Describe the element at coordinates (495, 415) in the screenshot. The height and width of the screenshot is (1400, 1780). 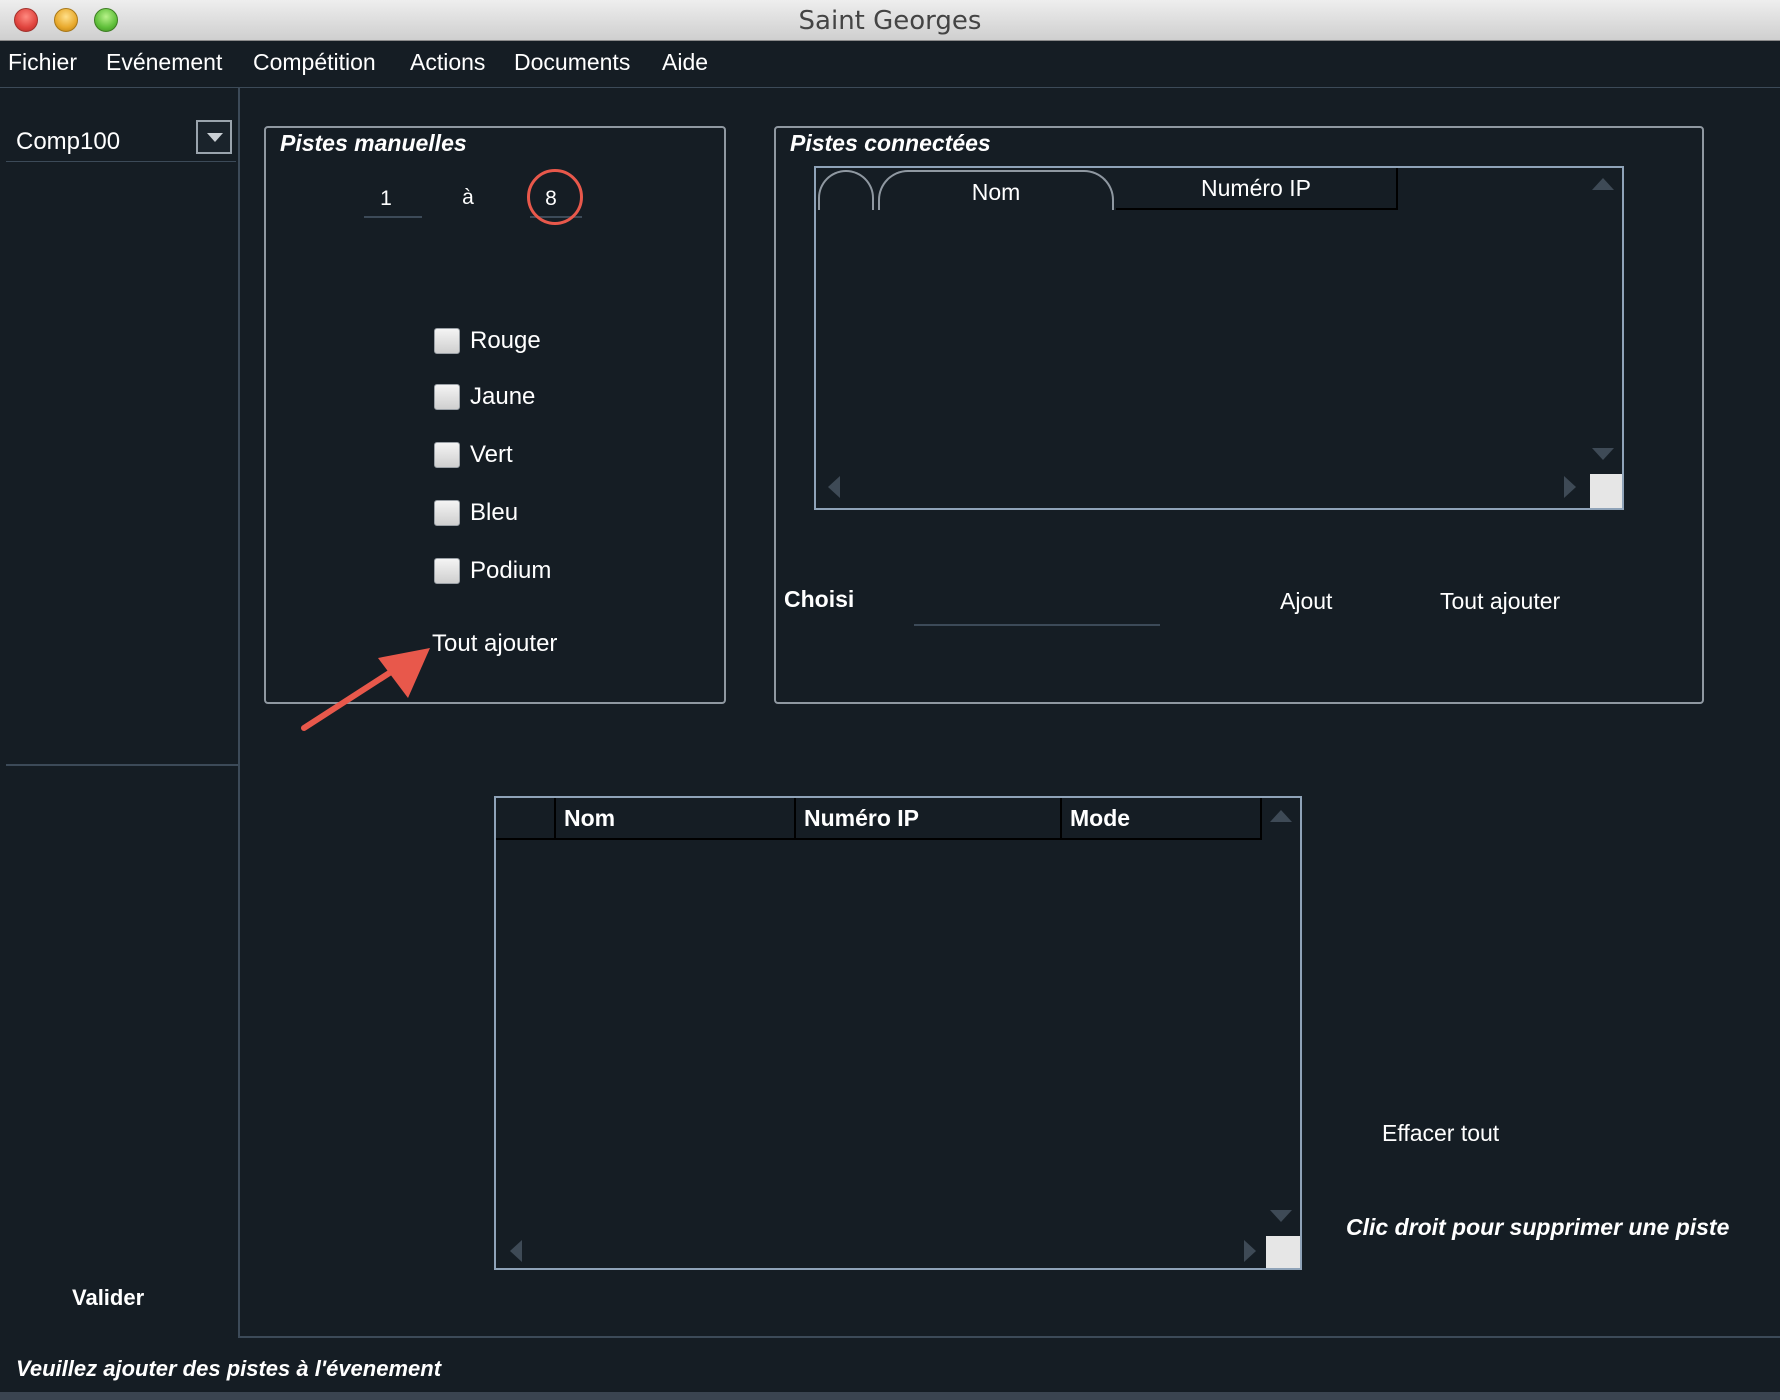
I see `manual-tracks-group` at that location.